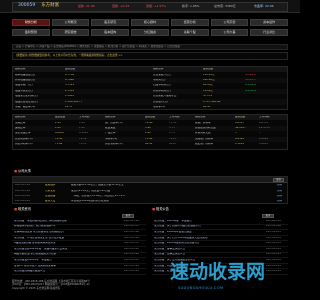 The image size is (320, 300). What do you see at coordinates (132, 243) in the screenshot?
I see `news-date: 2025-04-30` at bounding box center [132, 243].